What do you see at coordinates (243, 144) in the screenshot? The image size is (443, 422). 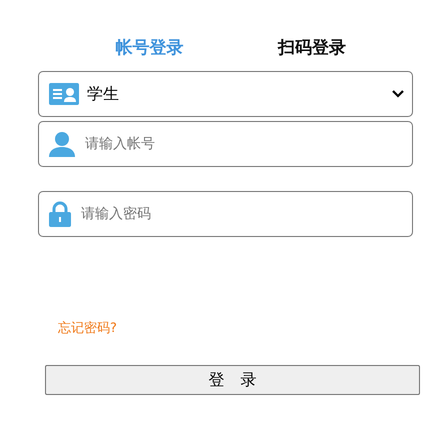 I see `account-input: 请输入帐号` at bounding box center [243, 144].